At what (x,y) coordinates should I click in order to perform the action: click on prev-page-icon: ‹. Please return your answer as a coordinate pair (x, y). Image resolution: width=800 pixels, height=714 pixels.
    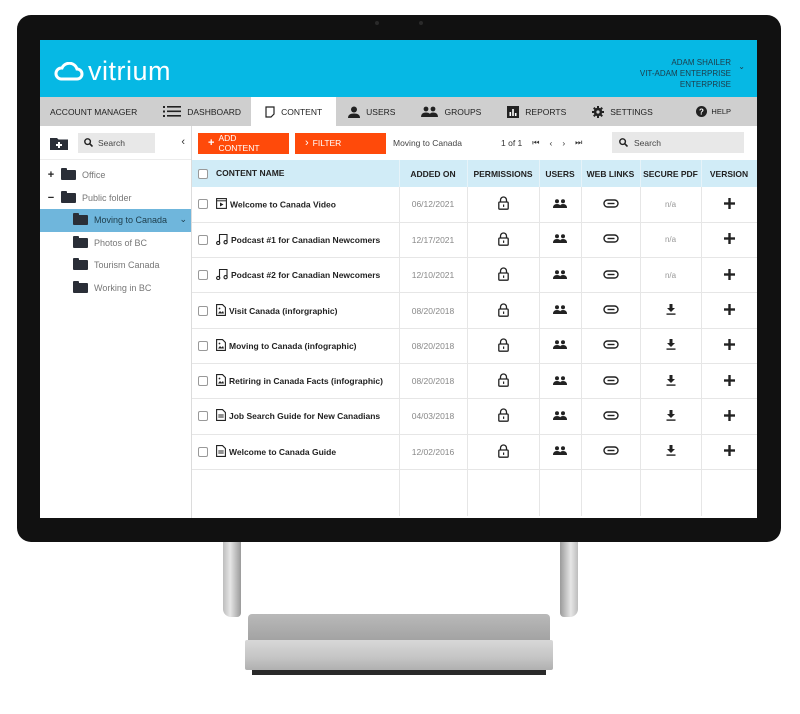
    Looking at the image, I should click on (550, 143).